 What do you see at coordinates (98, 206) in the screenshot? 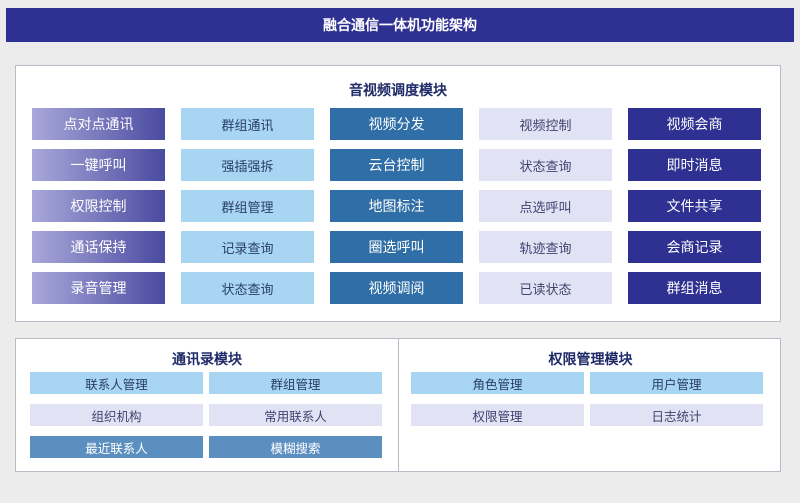
I see `function-box: 权限控制` at bounding box center [98, 206].